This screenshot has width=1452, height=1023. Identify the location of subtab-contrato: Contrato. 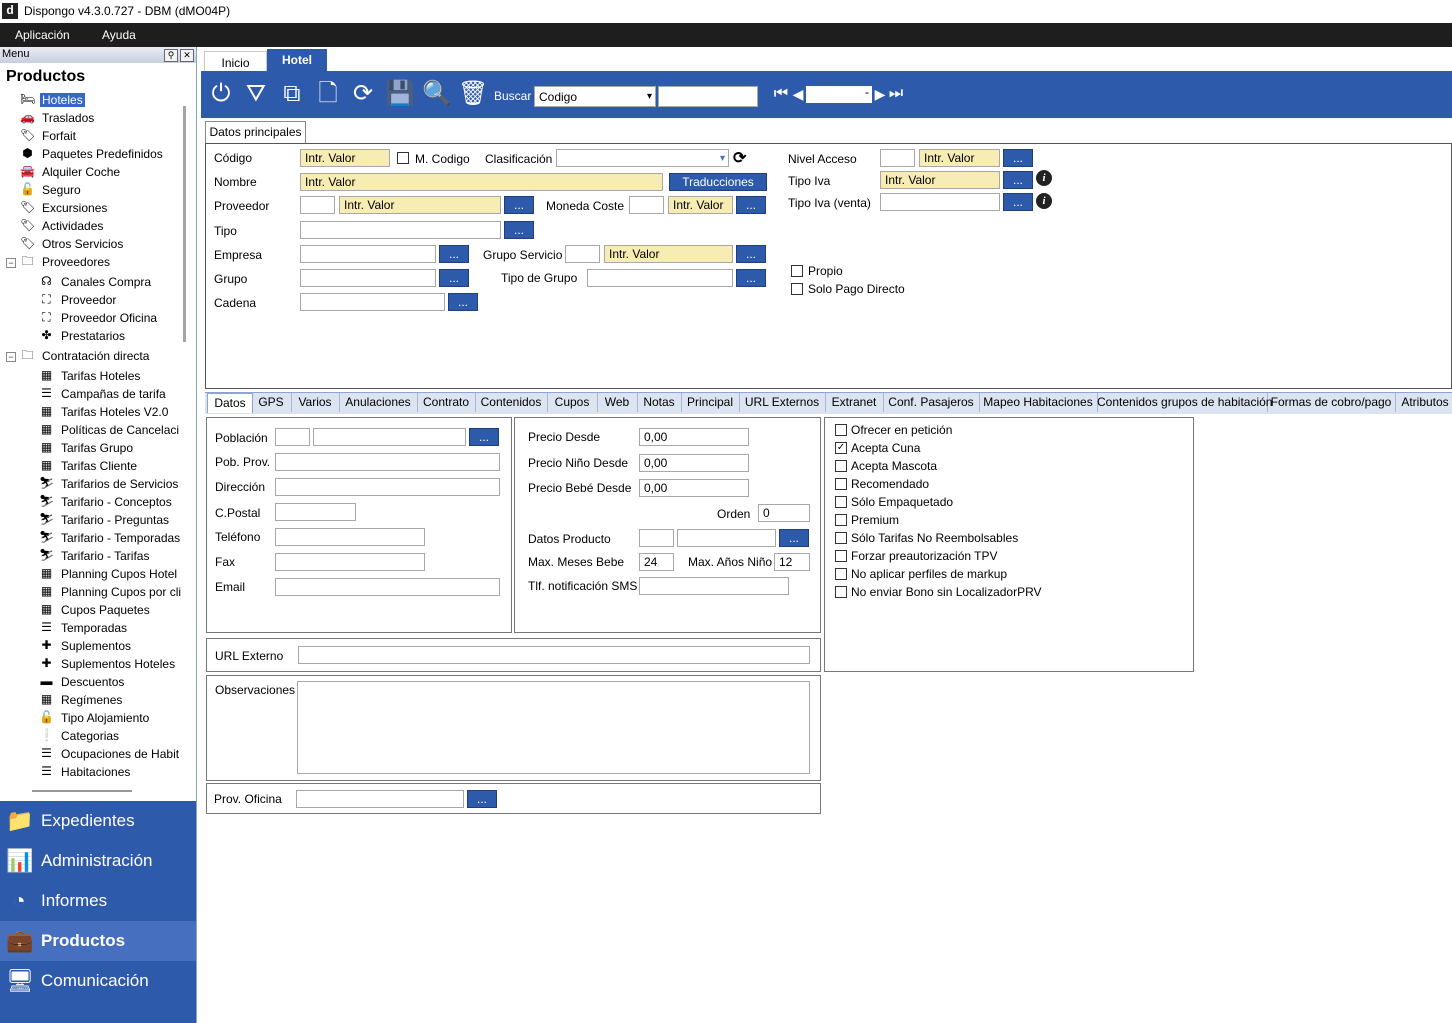
(446, 402).